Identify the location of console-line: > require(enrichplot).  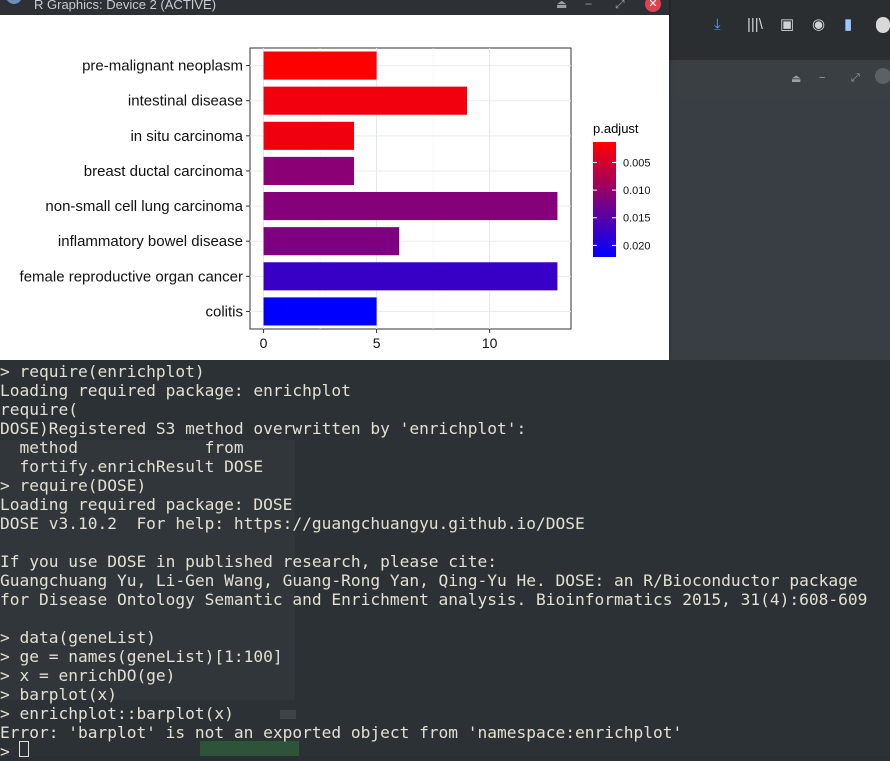
(102, 371).